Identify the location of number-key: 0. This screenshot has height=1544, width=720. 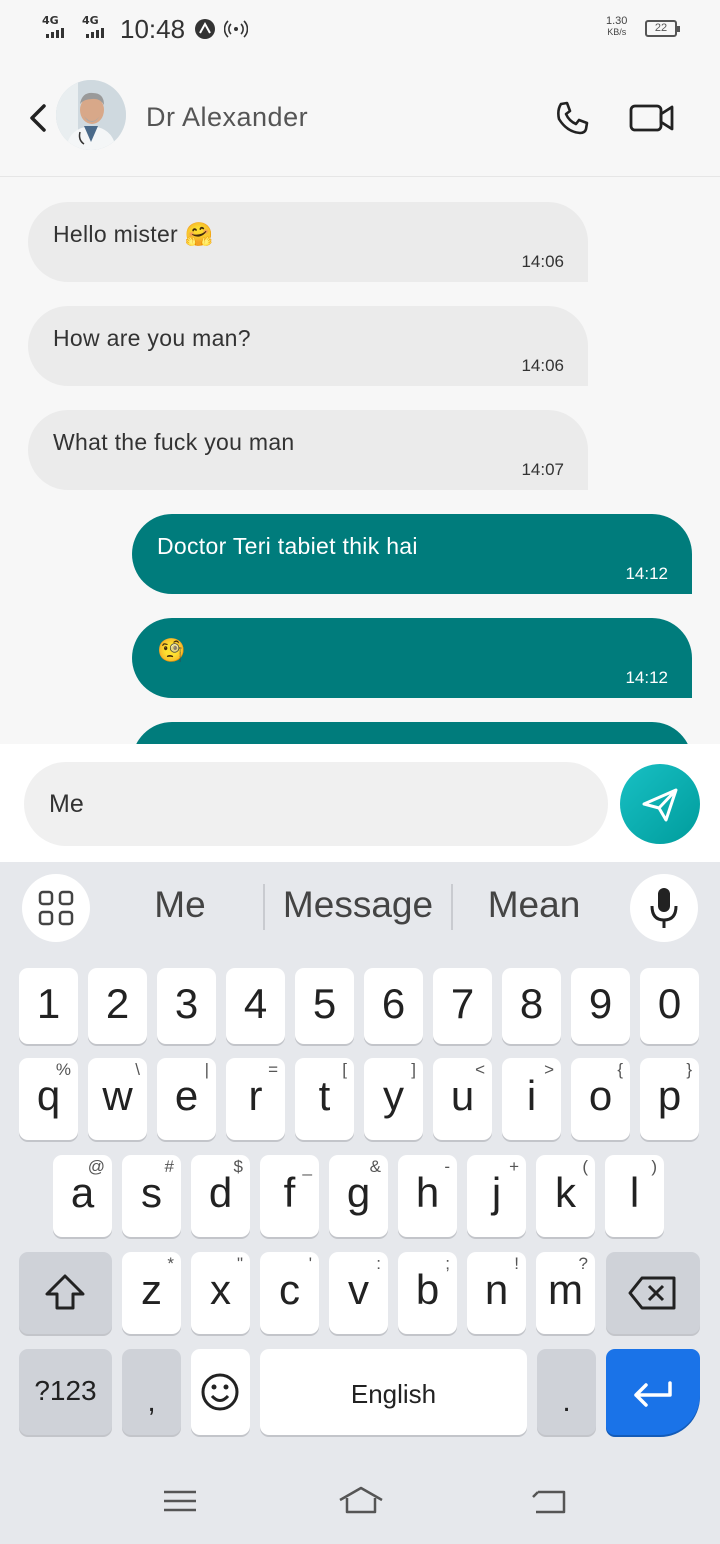
(669, 1006).